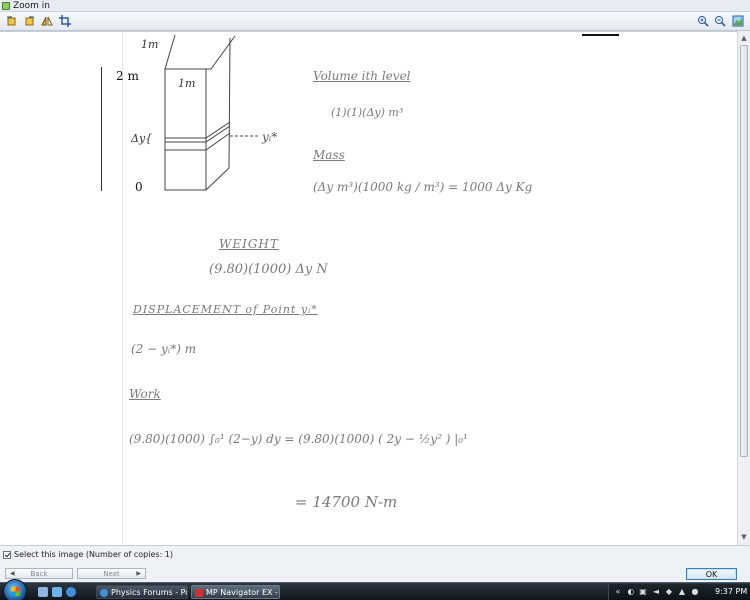 This screenshot has height=600, width=750. Describe the element at coordinates (744, 251) in the screenshot. I see `scroll-thumb` at that location.